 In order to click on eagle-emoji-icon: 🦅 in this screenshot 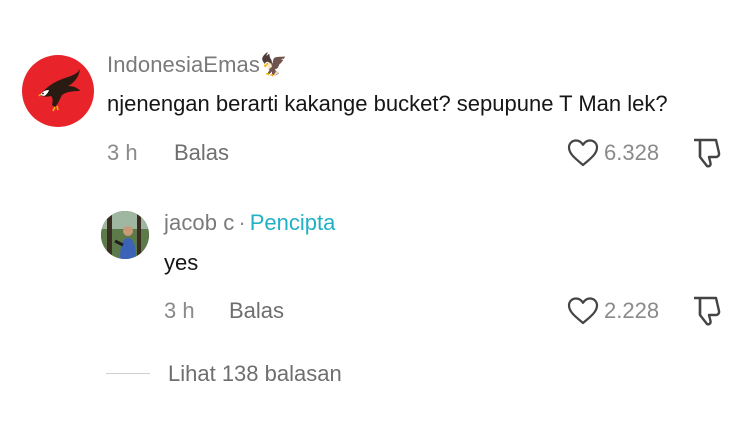, I will do `click(273, 64)`.